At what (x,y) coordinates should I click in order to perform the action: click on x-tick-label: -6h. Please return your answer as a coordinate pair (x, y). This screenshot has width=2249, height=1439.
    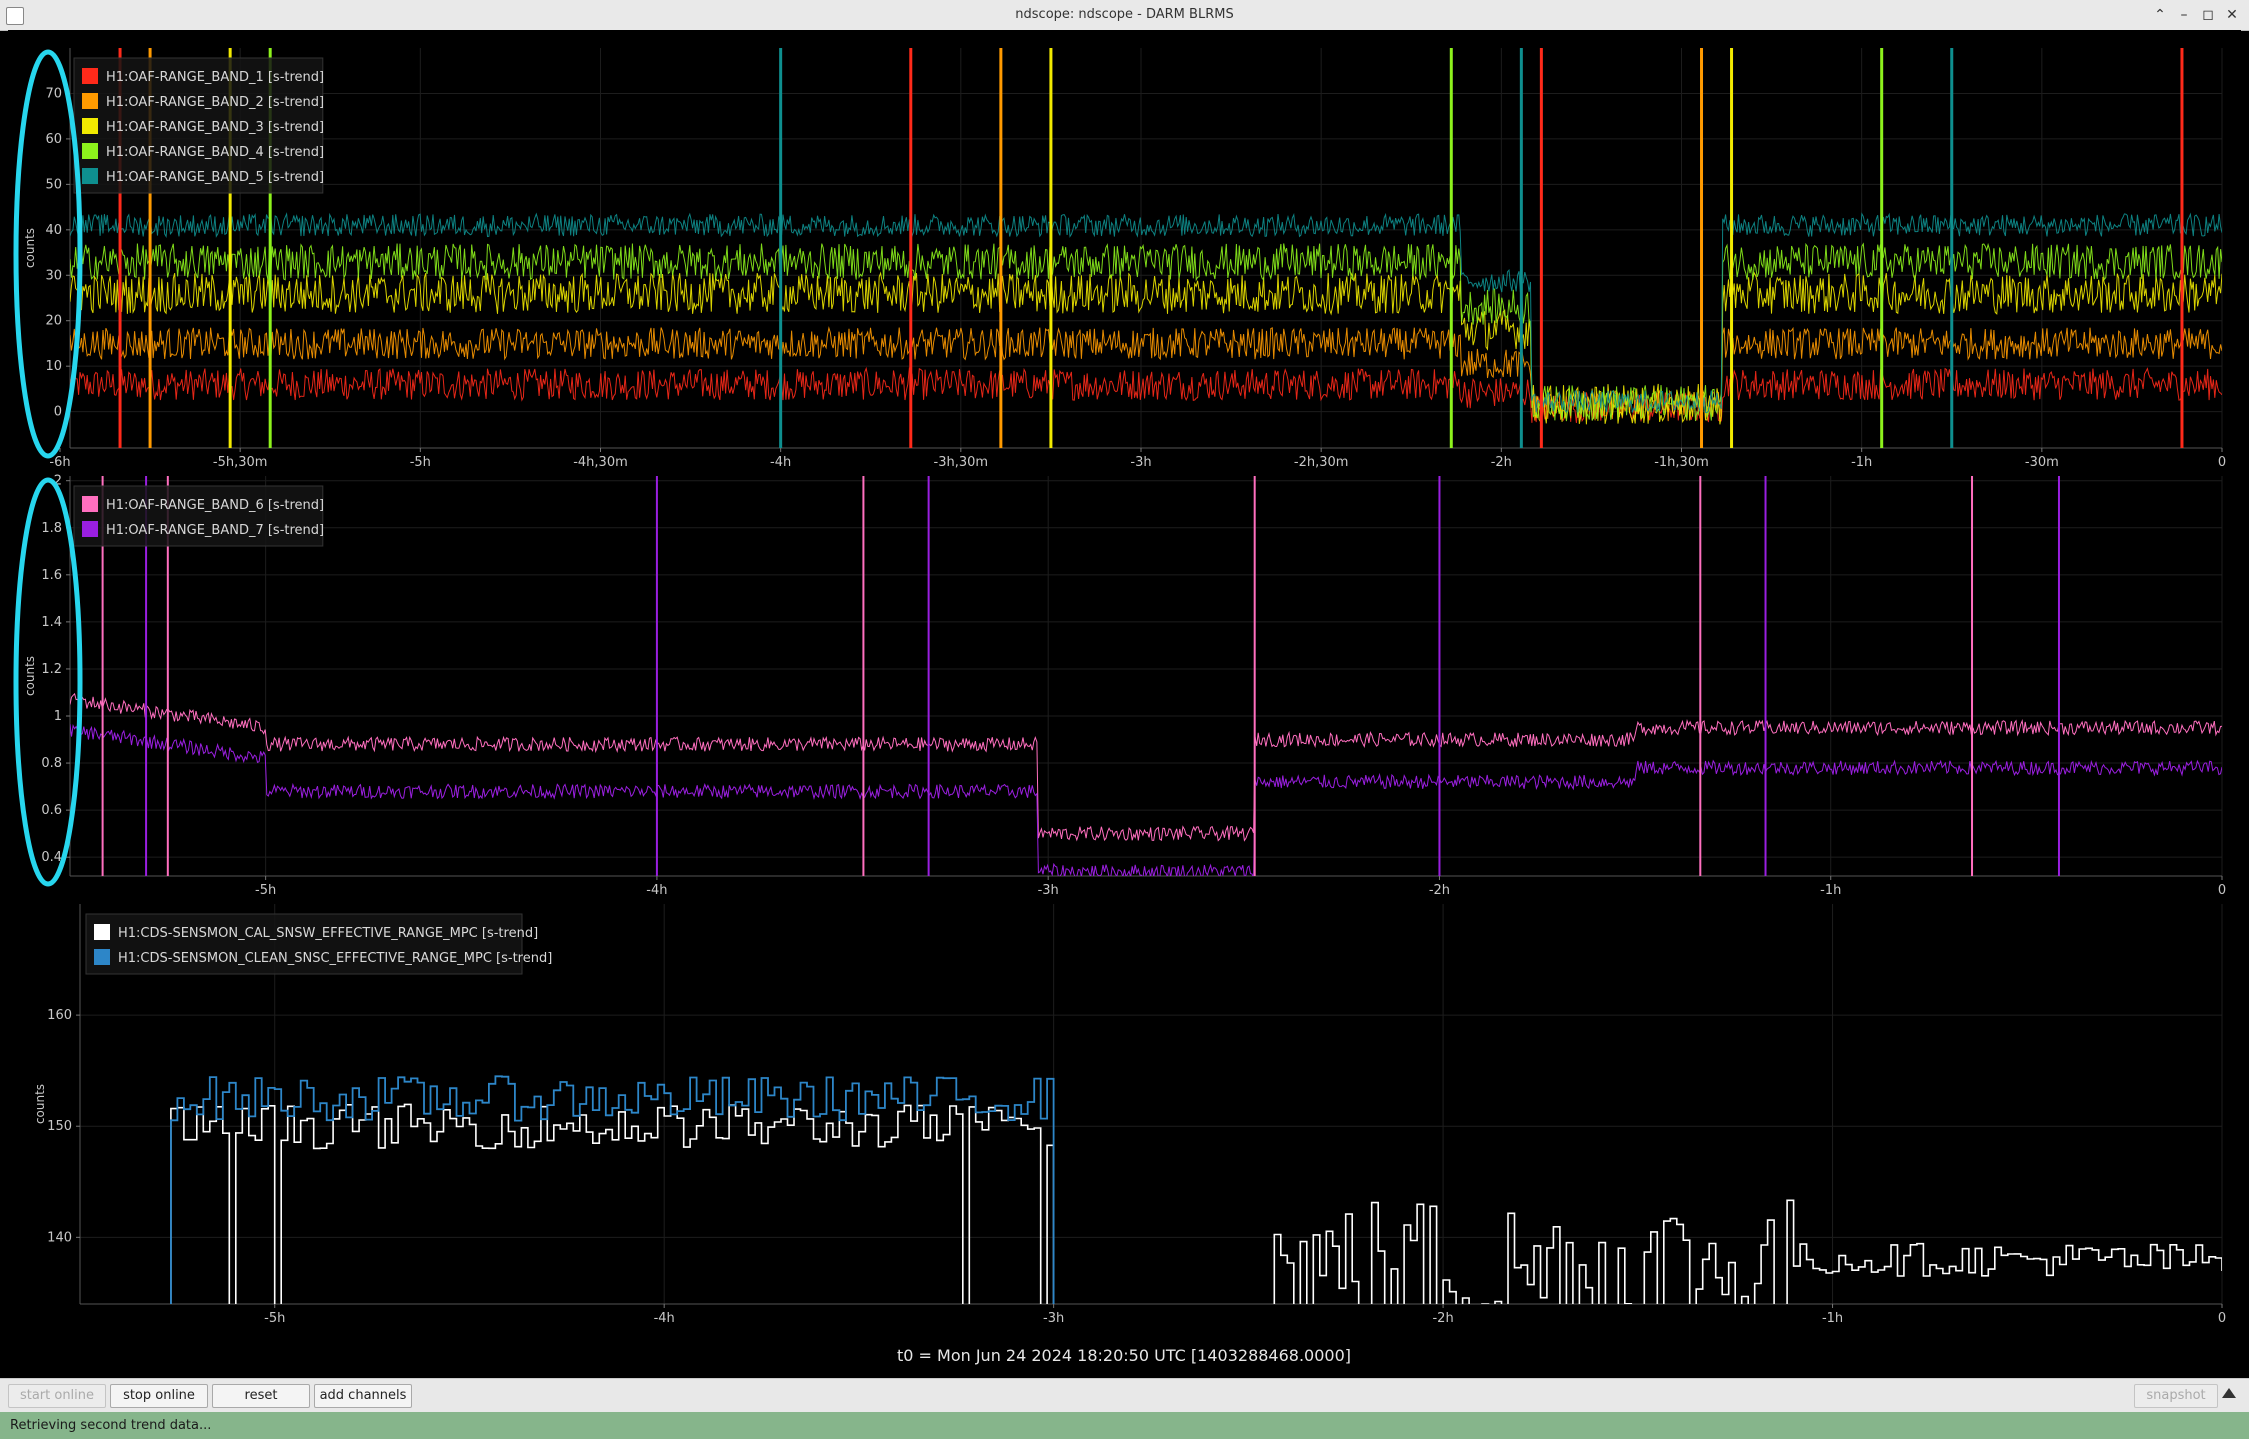
    Looking at the image, I should click on (59, 462).